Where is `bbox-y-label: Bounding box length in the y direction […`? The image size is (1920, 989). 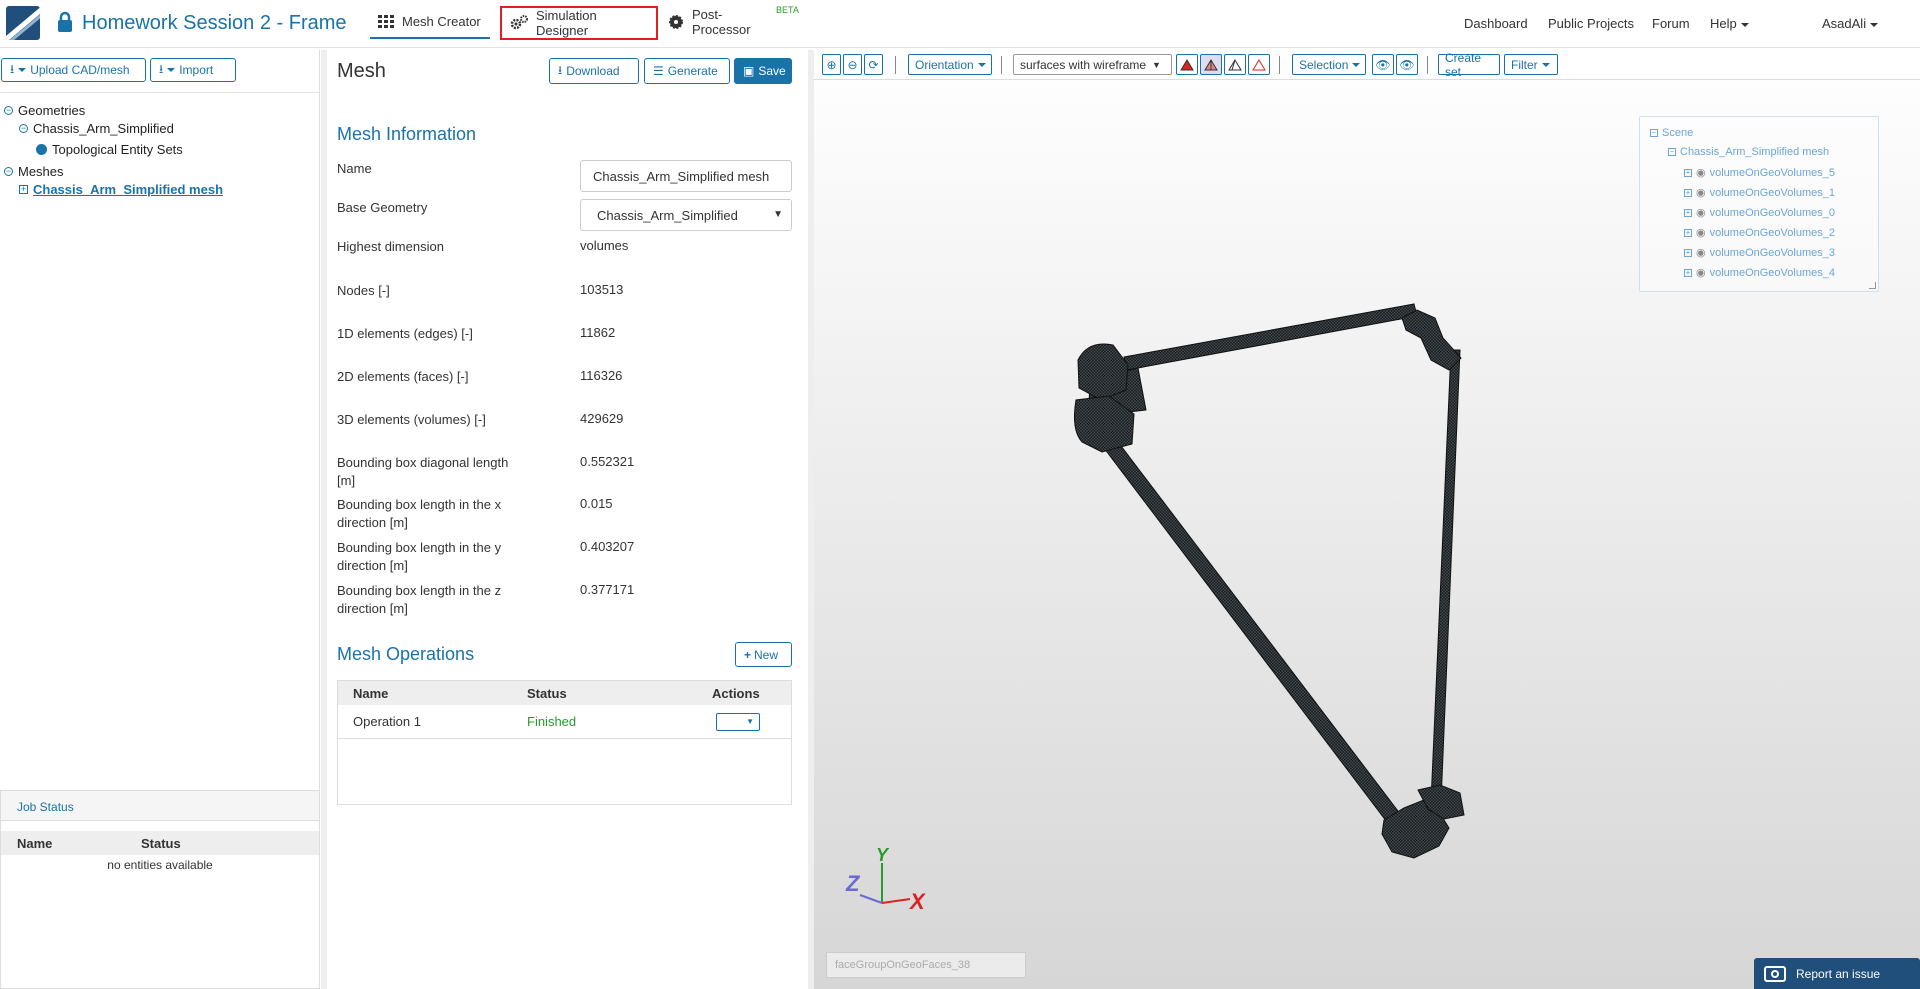 bbox-y-label: Bounding box length in the y direction [… is located at coordinates (419, 556).